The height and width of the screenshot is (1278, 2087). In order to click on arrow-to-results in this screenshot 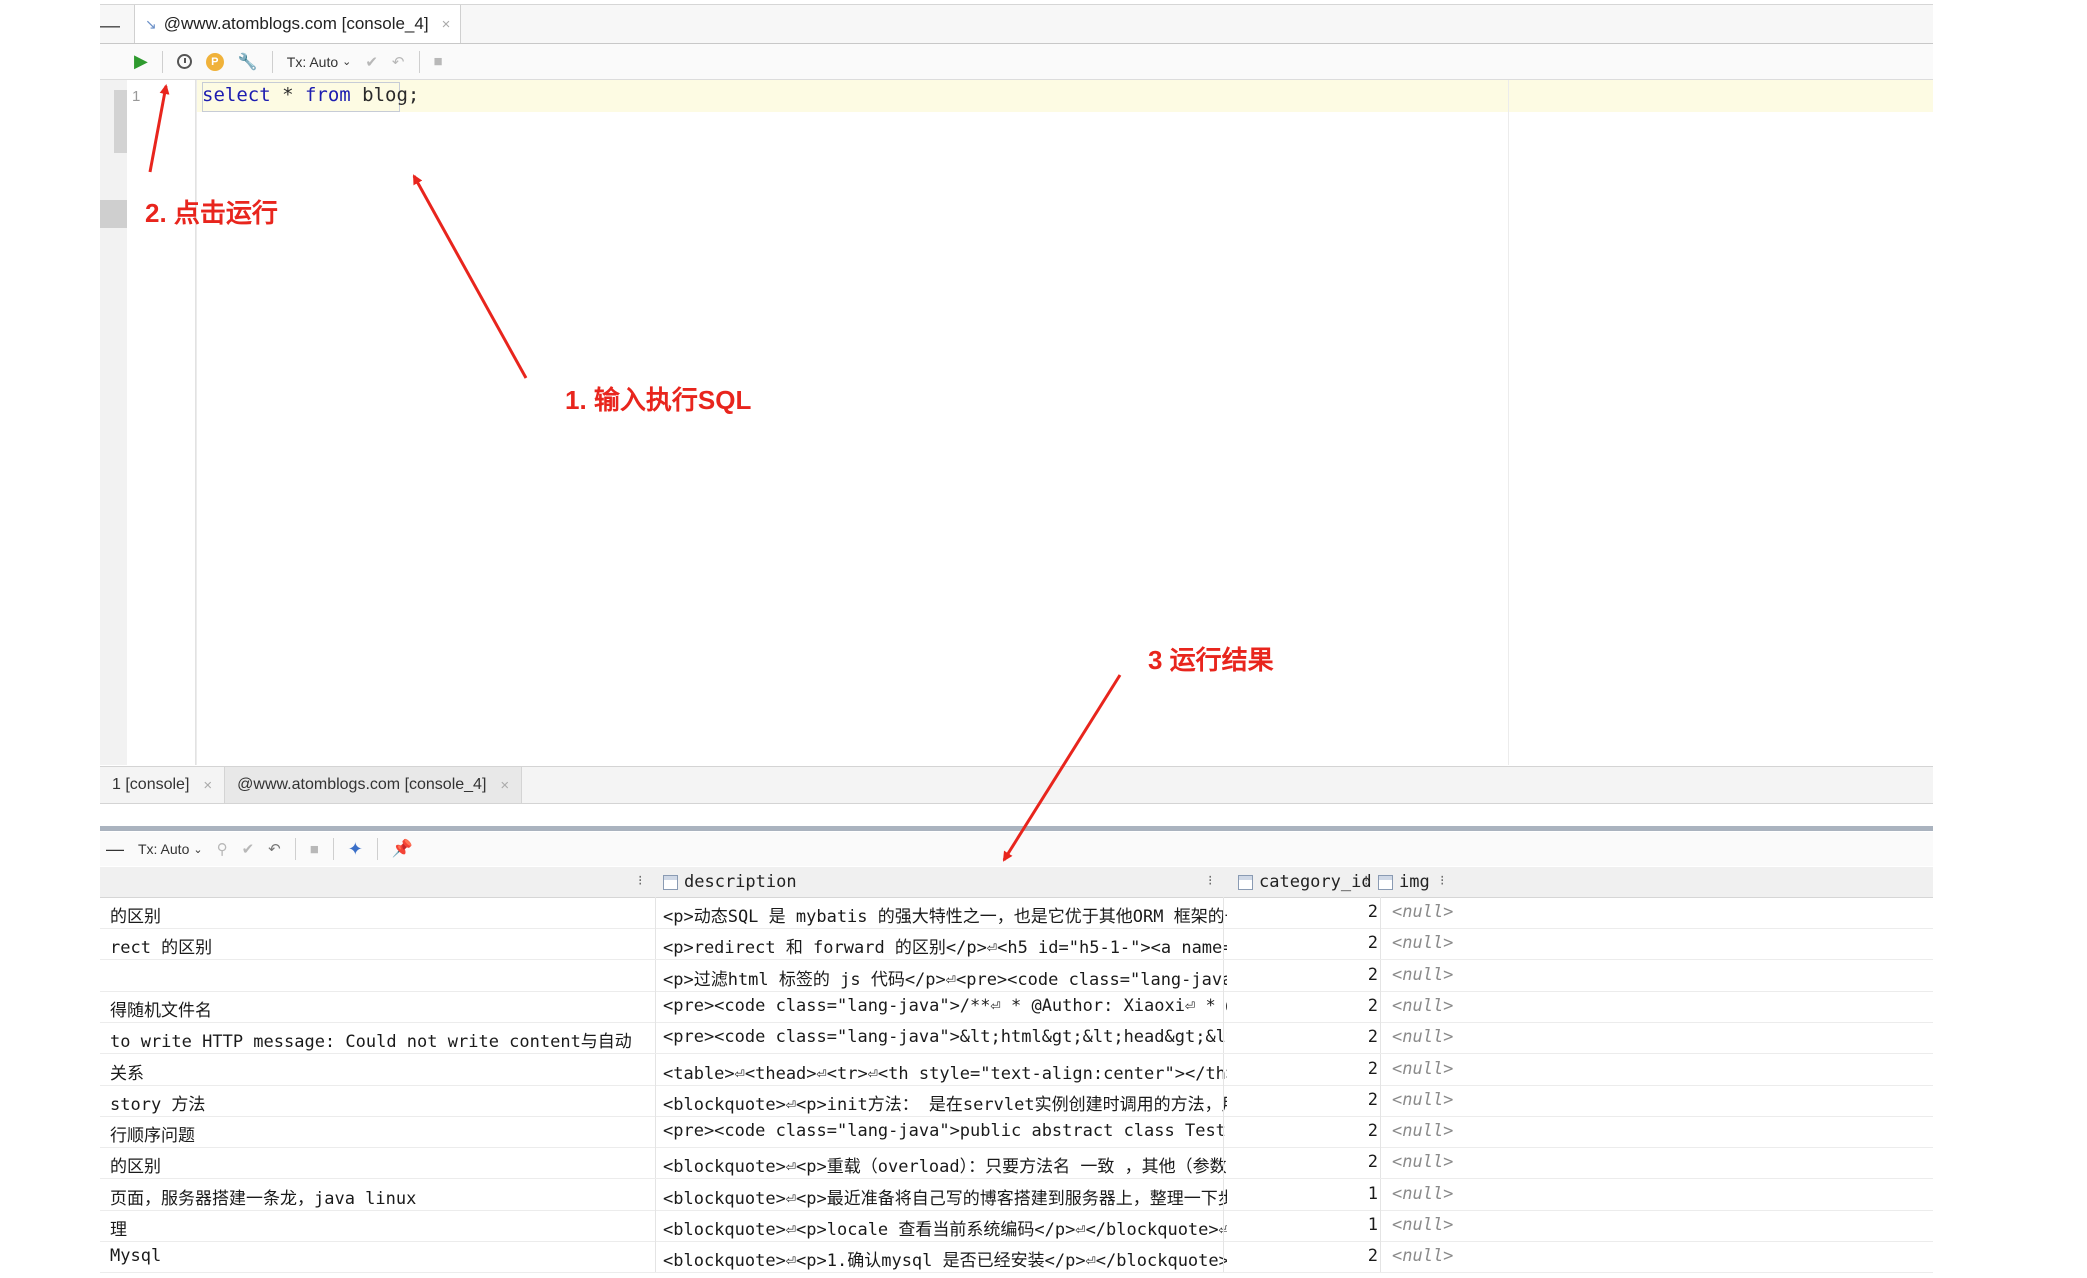, I will do `click(1062, 768)`.